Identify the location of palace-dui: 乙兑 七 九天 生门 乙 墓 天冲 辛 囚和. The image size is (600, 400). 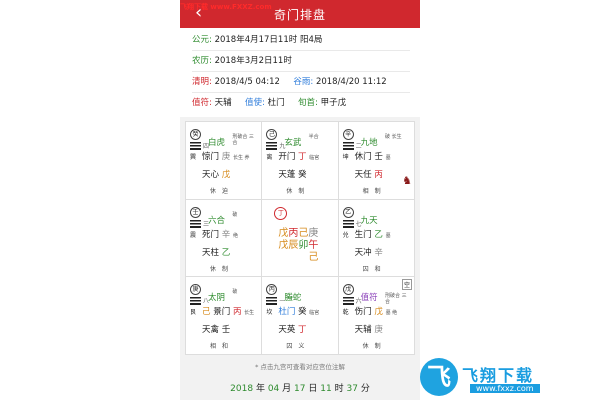
(376, 238).